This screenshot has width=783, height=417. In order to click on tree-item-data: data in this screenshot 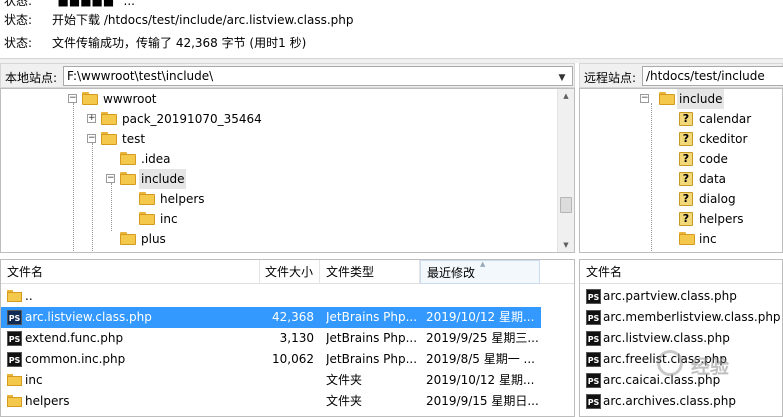, I will do `click(712, 179)`.